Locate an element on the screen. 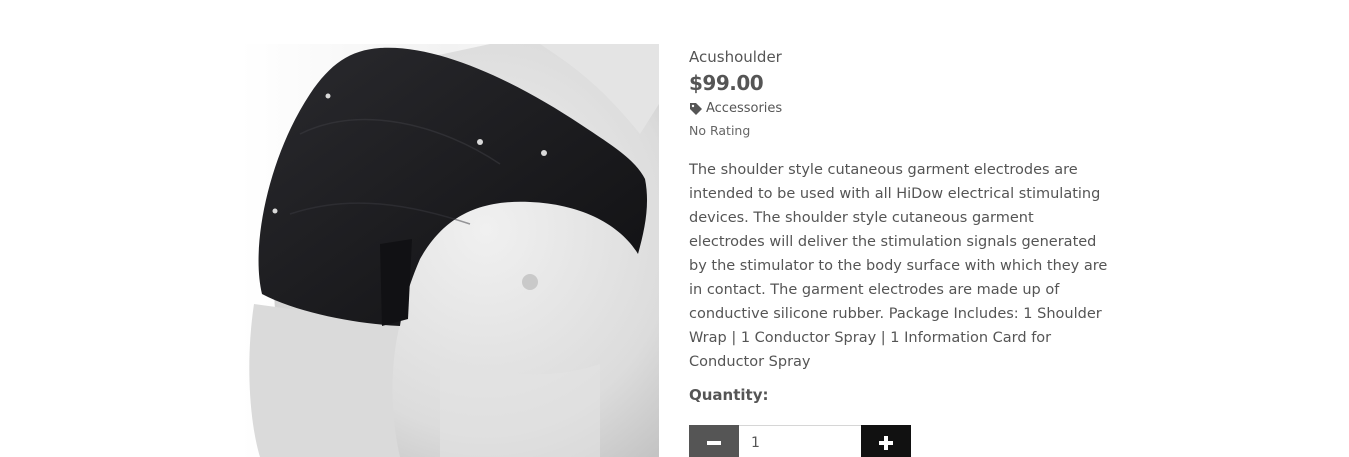 Image resolution: width=1349 pixels, height=457 pixels. product-price: $99.00 is located at coordinates (726, 83).